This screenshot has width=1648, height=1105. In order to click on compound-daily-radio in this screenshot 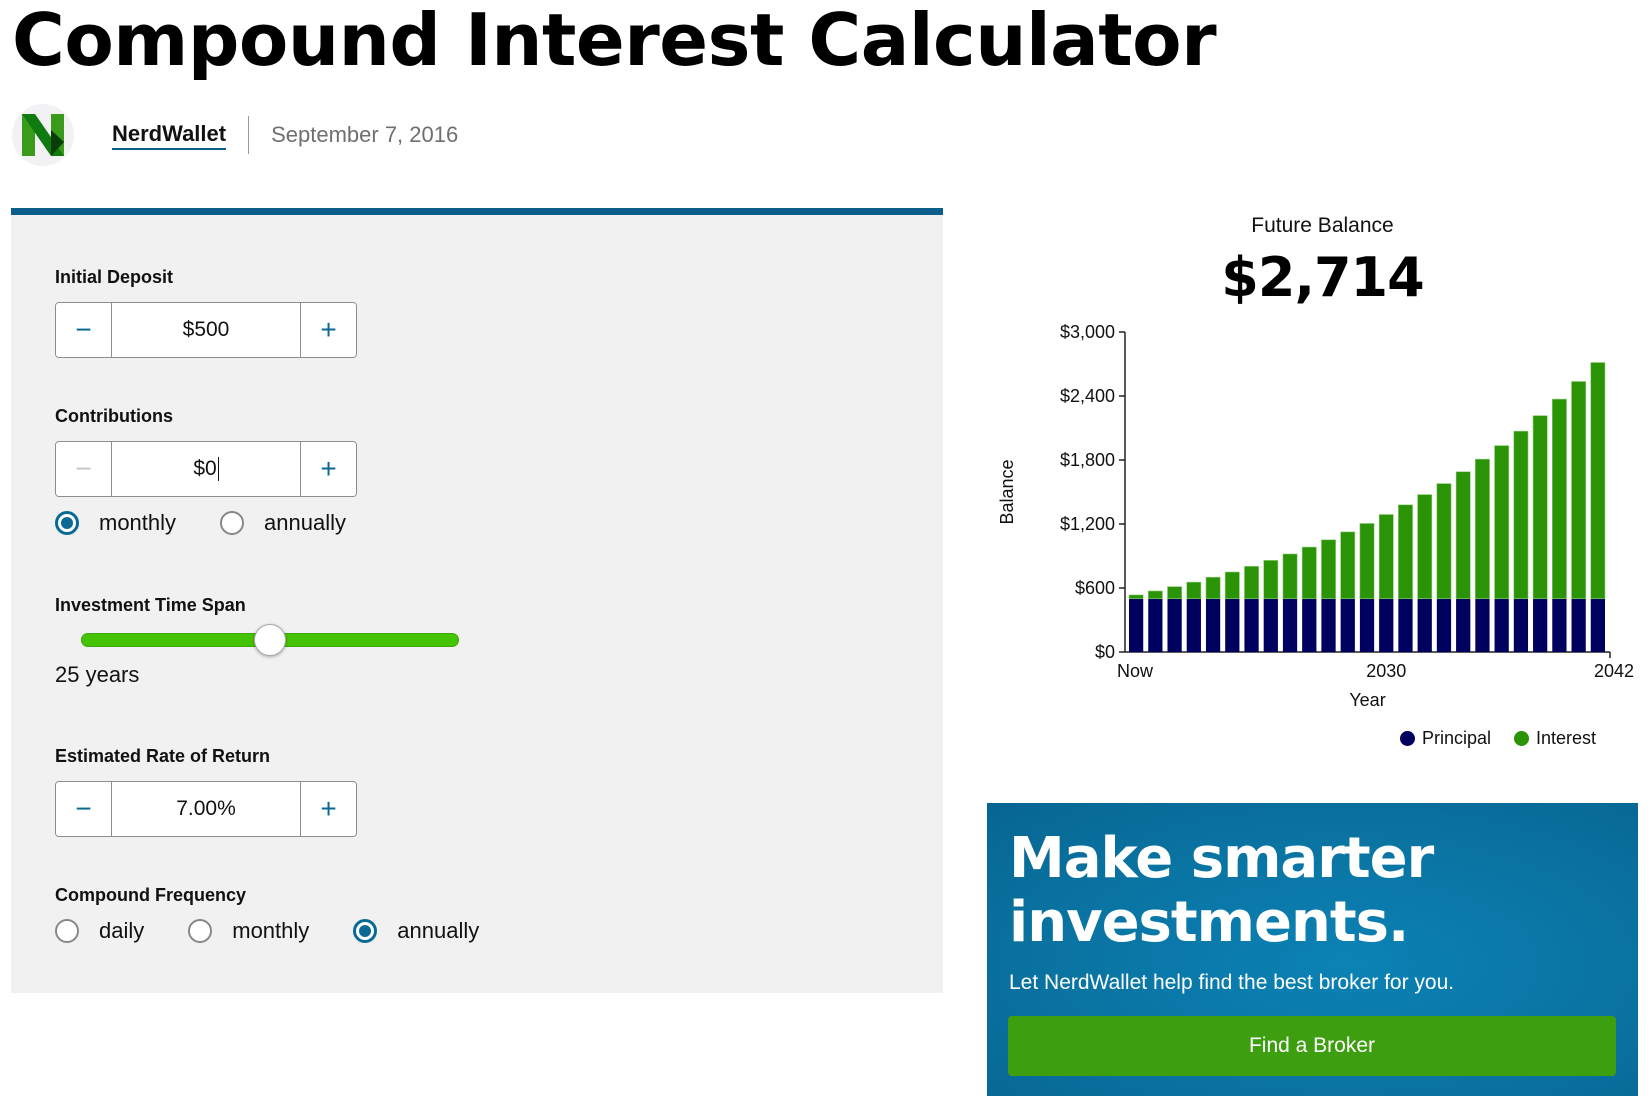, I will do `click(67, 931)`.